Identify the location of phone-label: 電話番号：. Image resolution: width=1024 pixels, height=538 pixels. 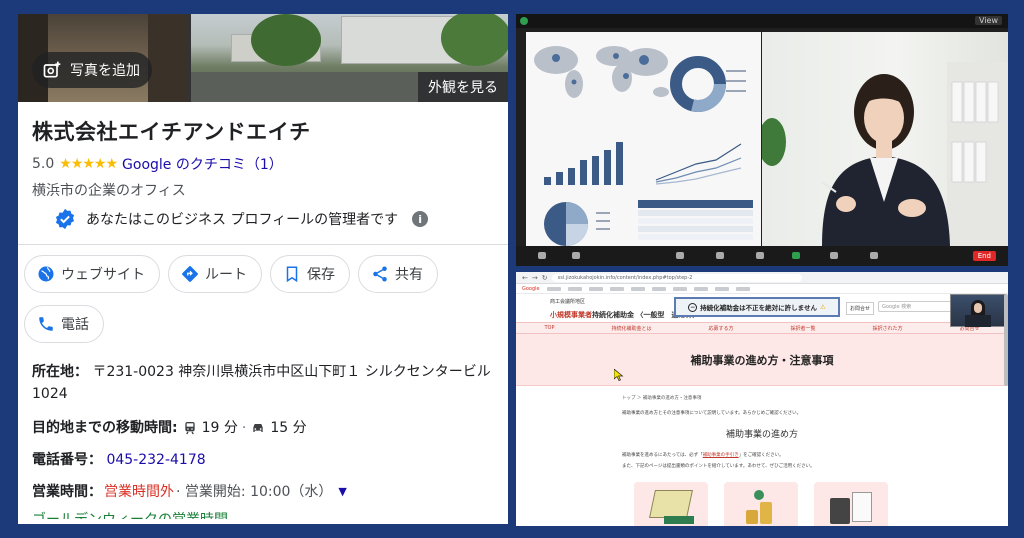
(67, 460).